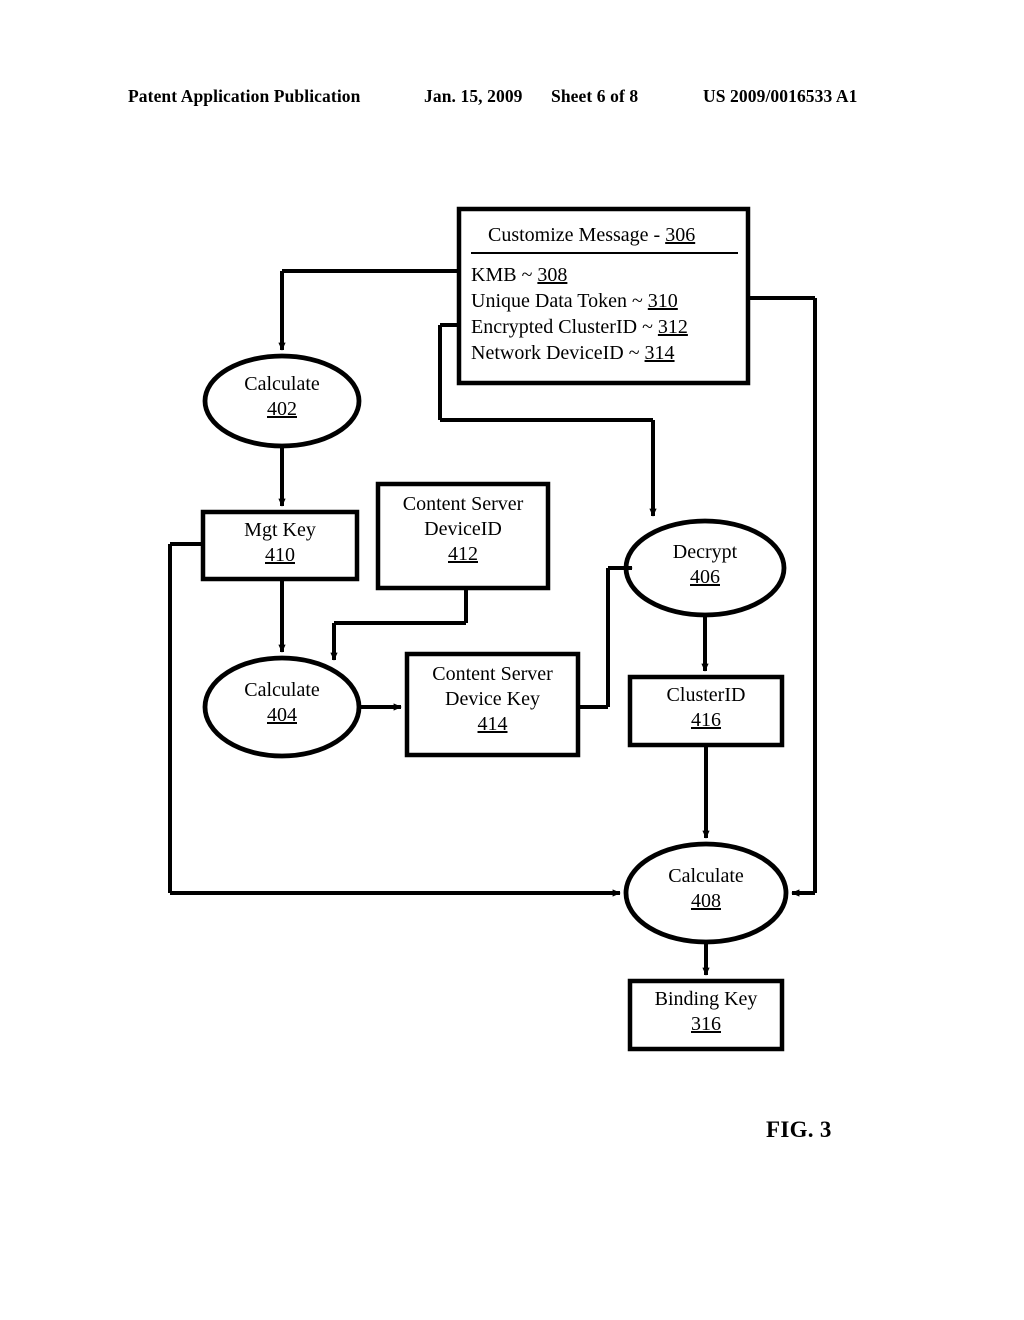 This screenshot has height=1320, width=1024. What do you see at coordinates (282, 401) in the screenshot?
I see `calculate-402-ellipse` at bounding box center [282, 401].